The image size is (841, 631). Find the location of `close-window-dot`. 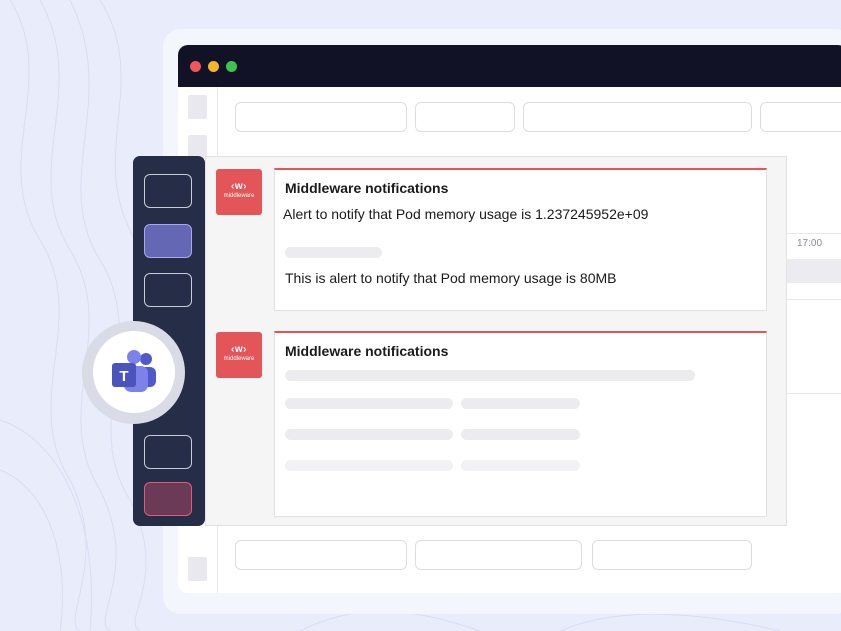

close-window-dot is located at coordinates (195, 66).